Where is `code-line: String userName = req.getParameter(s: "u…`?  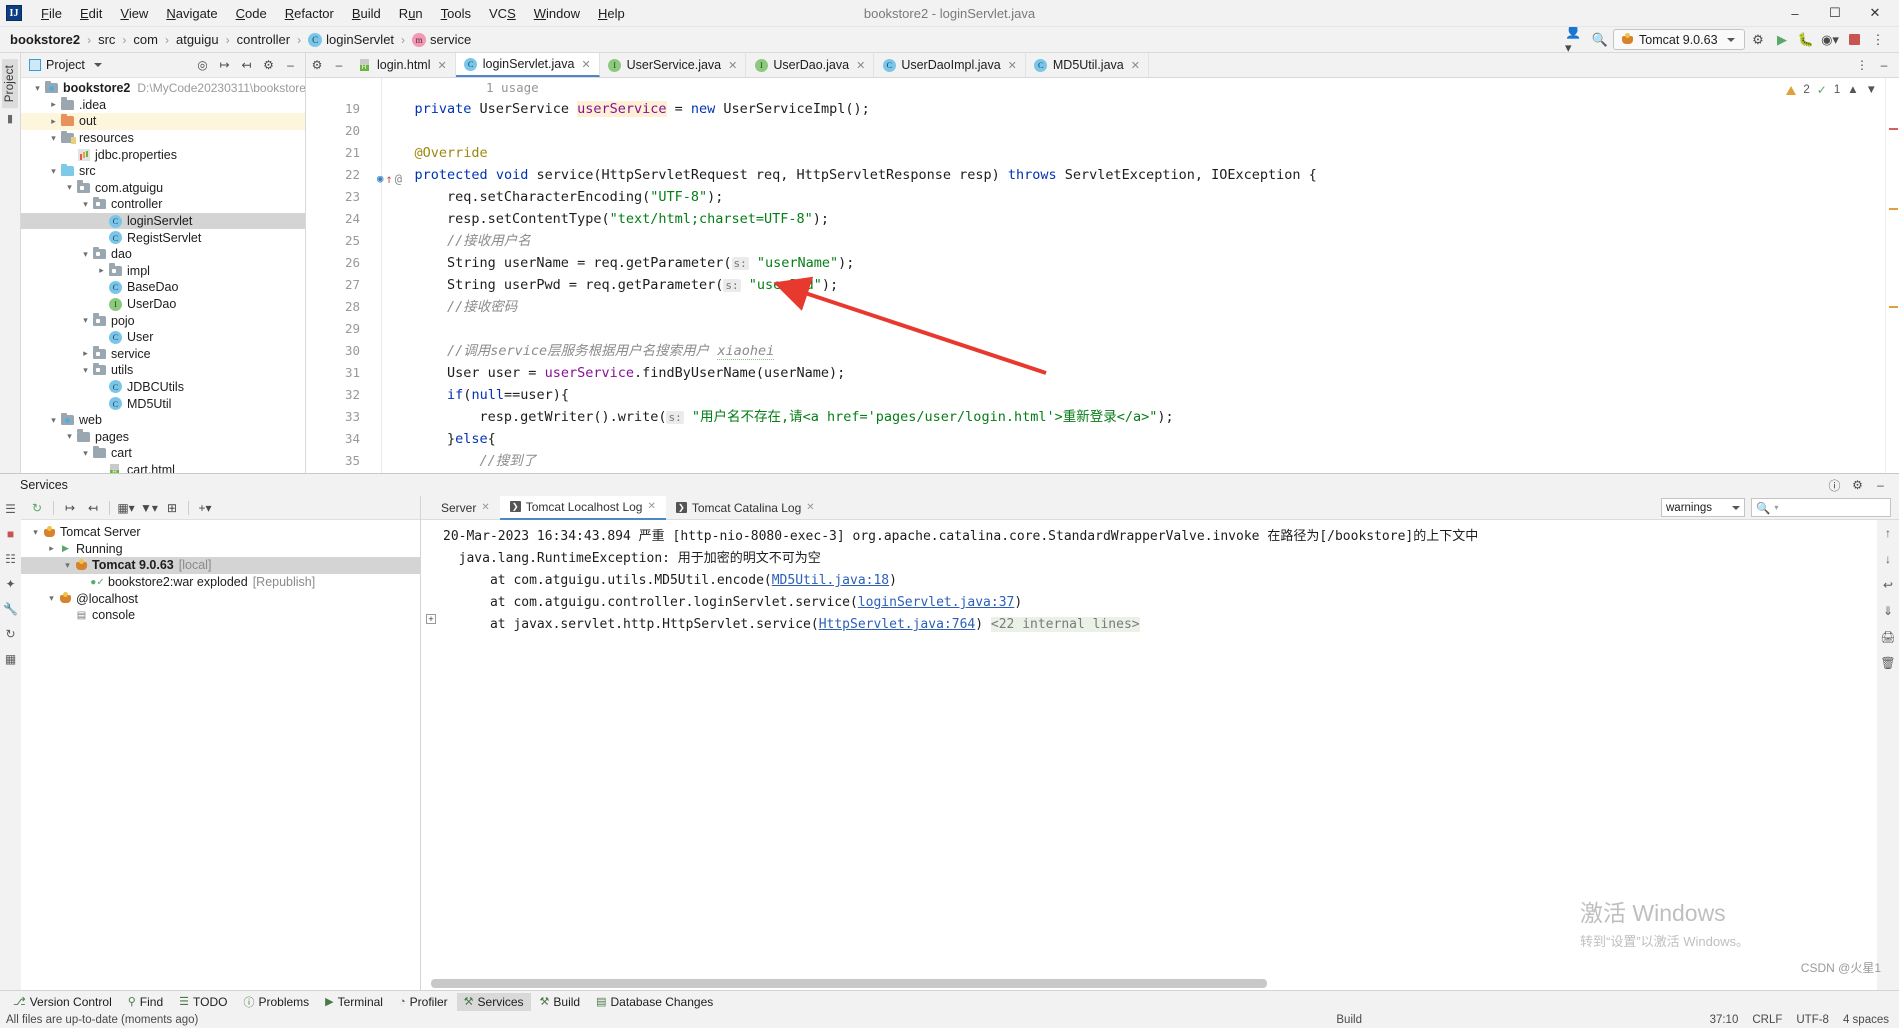
code-line: String userName = req.getParameter(s: "u… is located at coordinates (1133, 263).